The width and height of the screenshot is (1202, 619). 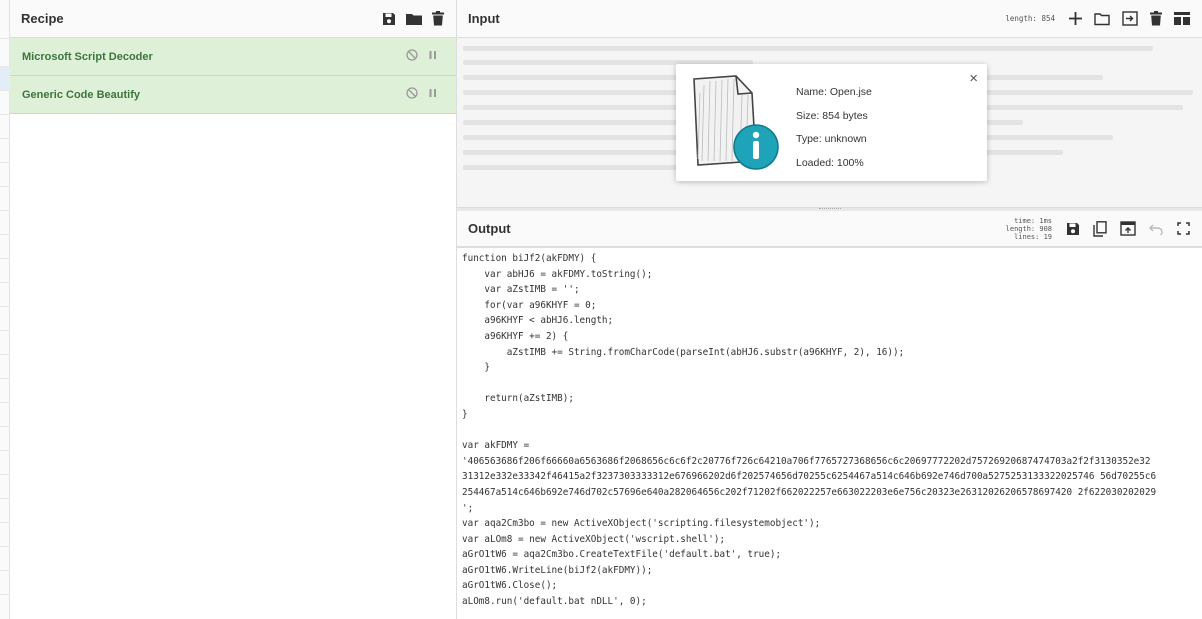 I want to click on operations-pane-edge, so click(x=5, y=309).